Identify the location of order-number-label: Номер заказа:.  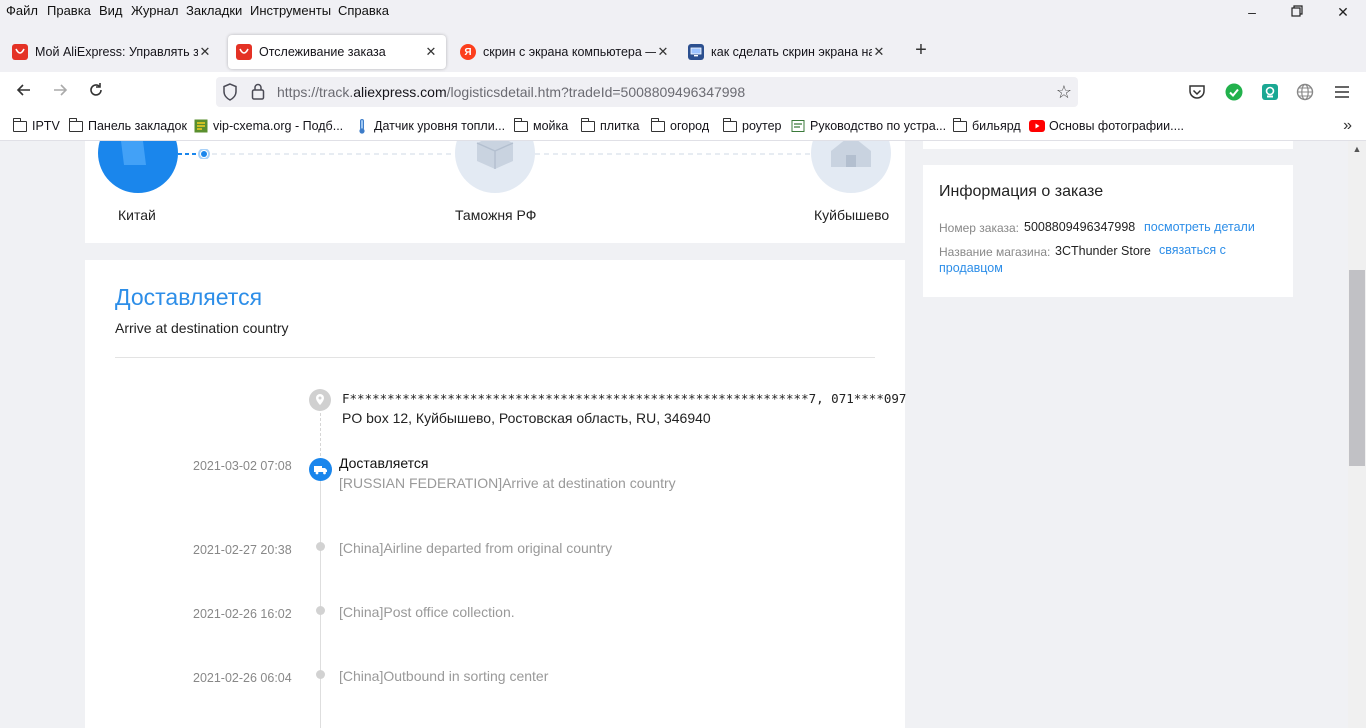
(979, 228).